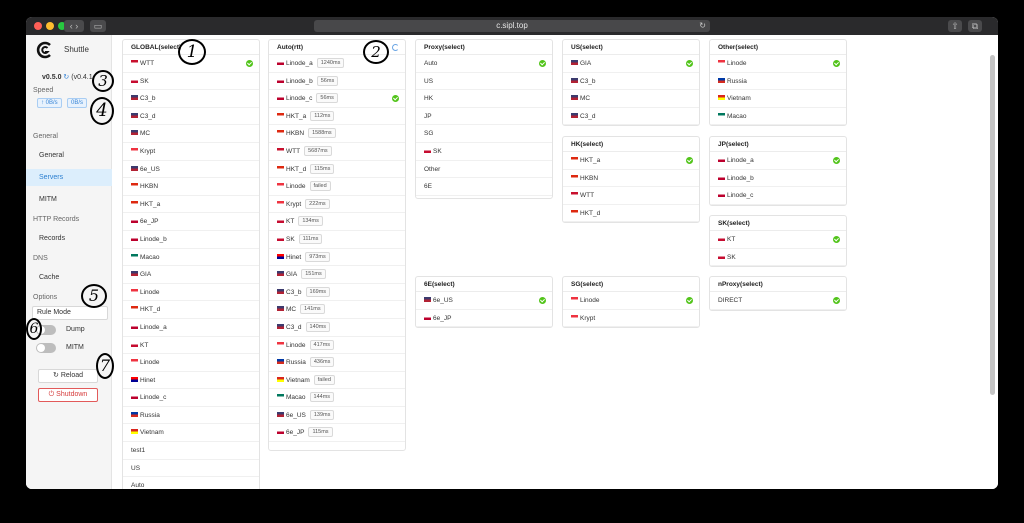  What do you see at coordinates (337, 170) in the screenshot?
I see `server-row: HKT_d 115ms` at bounding box center [337, 170].